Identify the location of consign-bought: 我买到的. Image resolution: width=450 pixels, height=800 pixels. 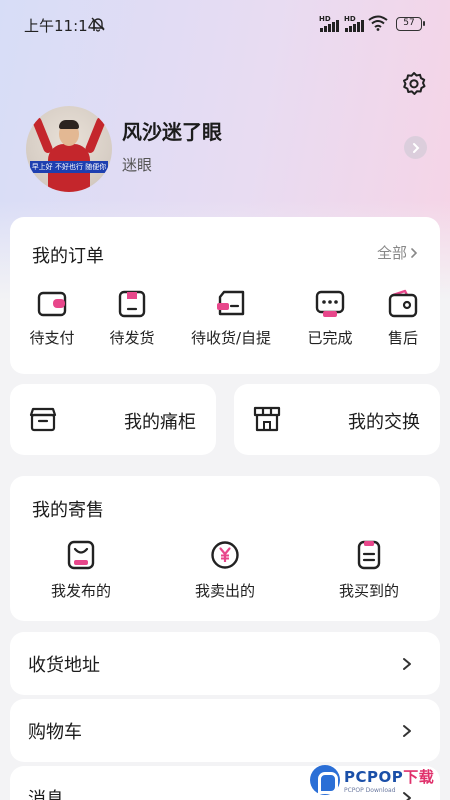
(369, 570).